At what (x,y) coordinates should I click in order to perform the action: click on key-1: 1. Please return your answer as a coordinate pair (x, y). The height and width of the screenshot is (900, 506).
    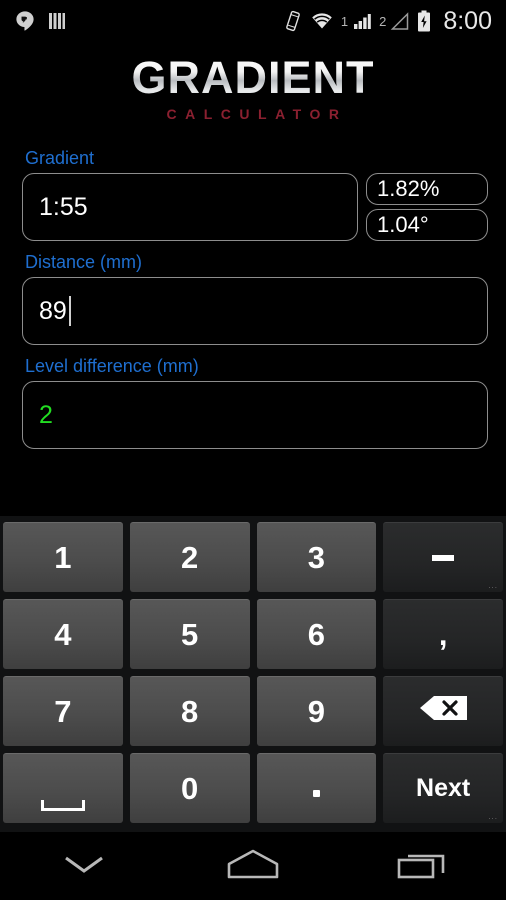
    Looking at the image, I should click on (63, 557).